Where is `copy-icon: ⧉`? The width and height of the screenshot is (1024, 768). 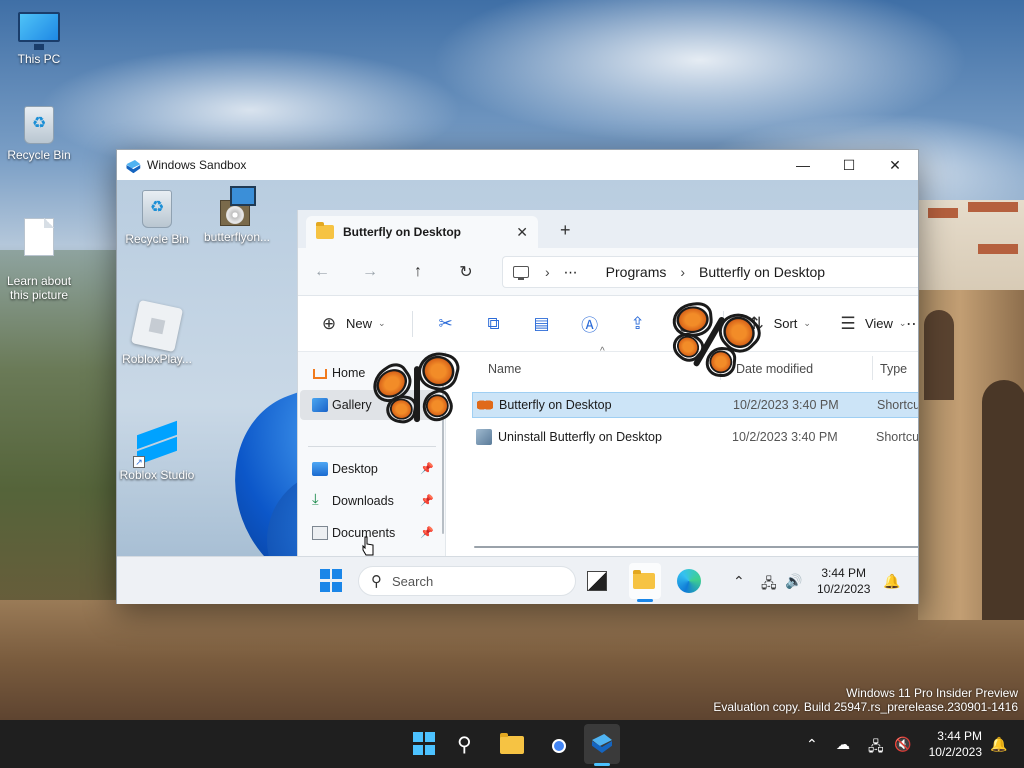
copy-icon: ⧉ is located at coordinates (493, 323).